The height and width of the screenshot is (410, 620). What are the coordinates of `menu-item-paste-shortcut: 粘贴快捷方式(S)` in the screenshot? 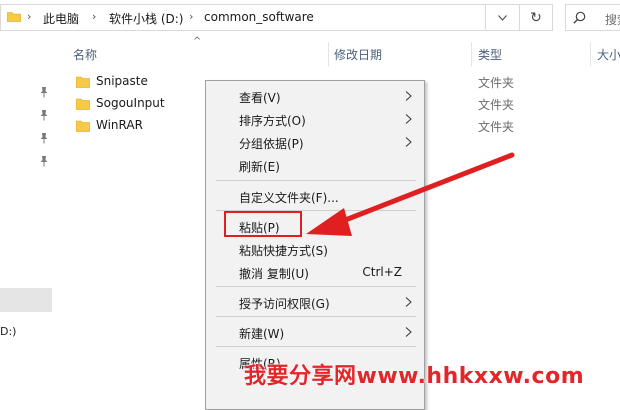 It's located at (315, 249).